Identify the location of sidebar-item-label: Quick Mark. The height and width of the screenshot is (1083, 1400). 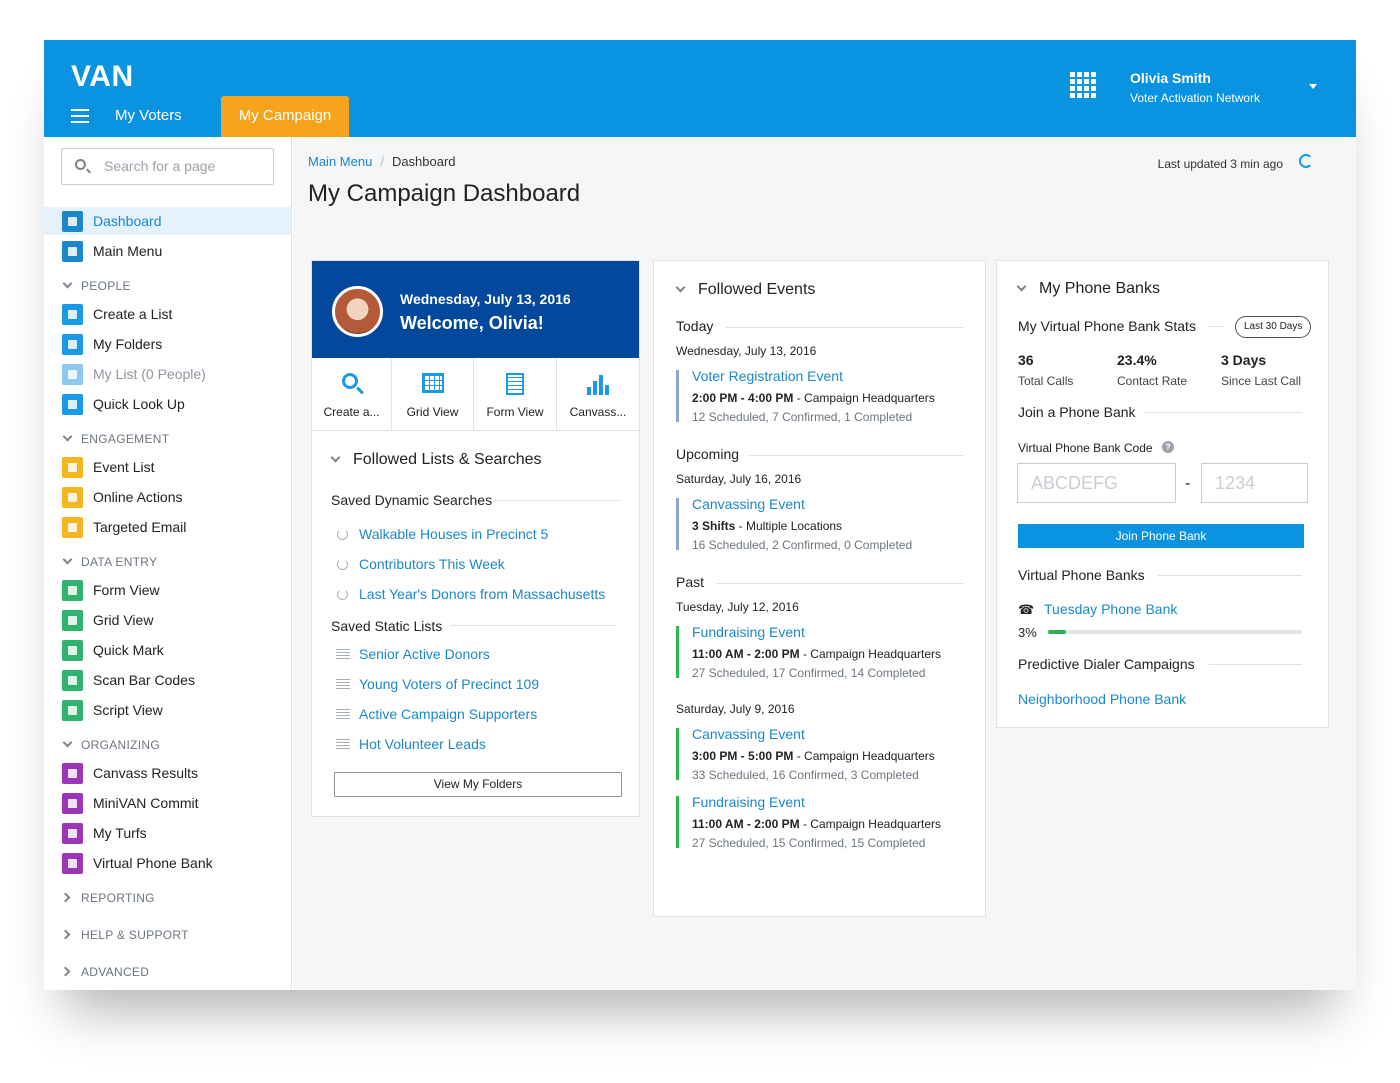
(128, 650).